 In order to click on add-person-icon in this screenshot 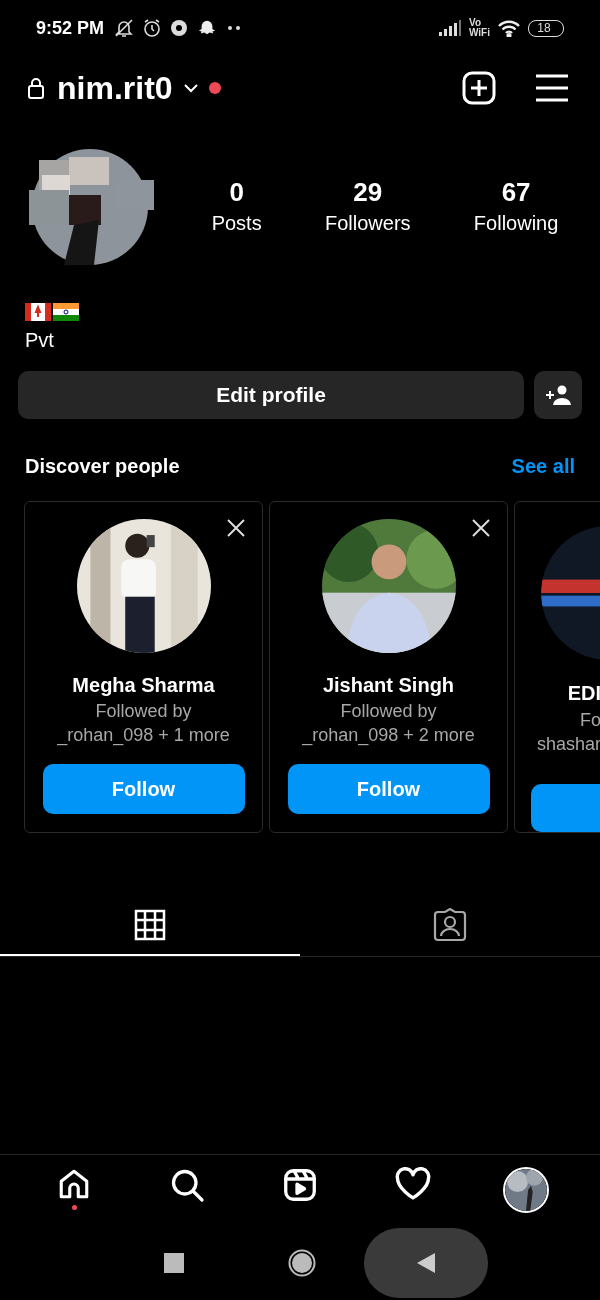, I will do `click(558, 395)`.